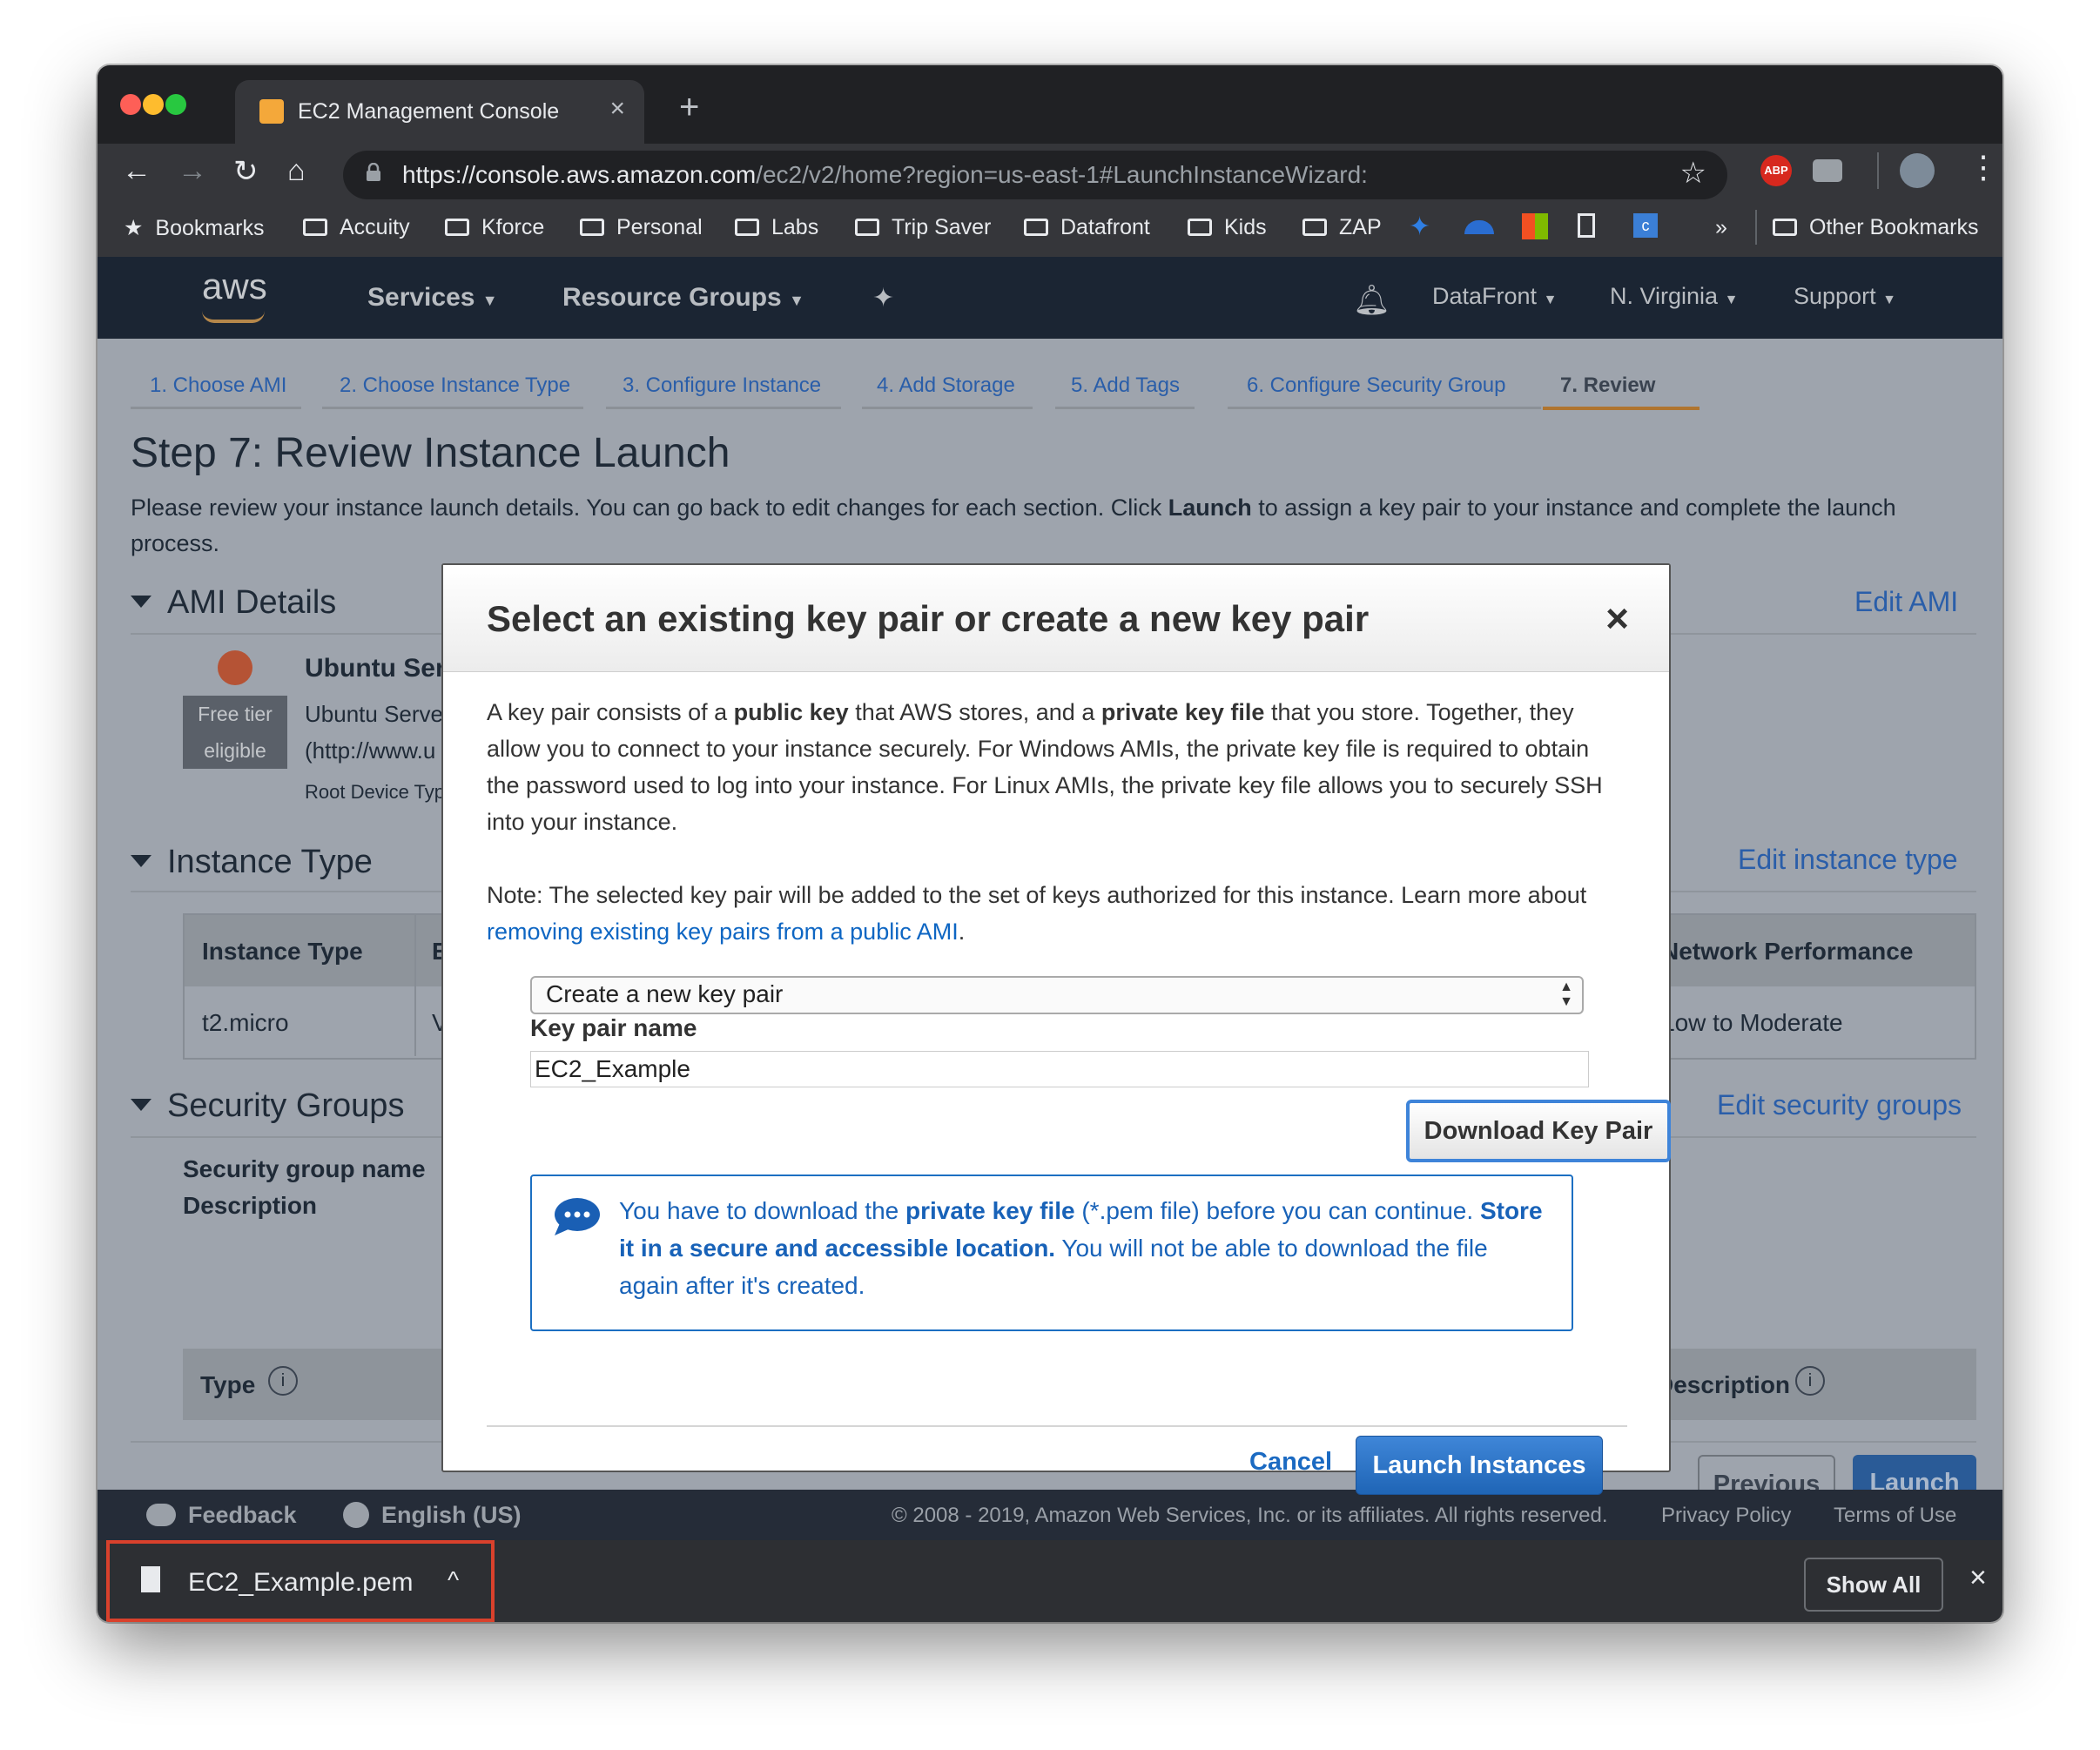  I want to click on download-item: EC2_Example.pem ^, so click(300, 1581).